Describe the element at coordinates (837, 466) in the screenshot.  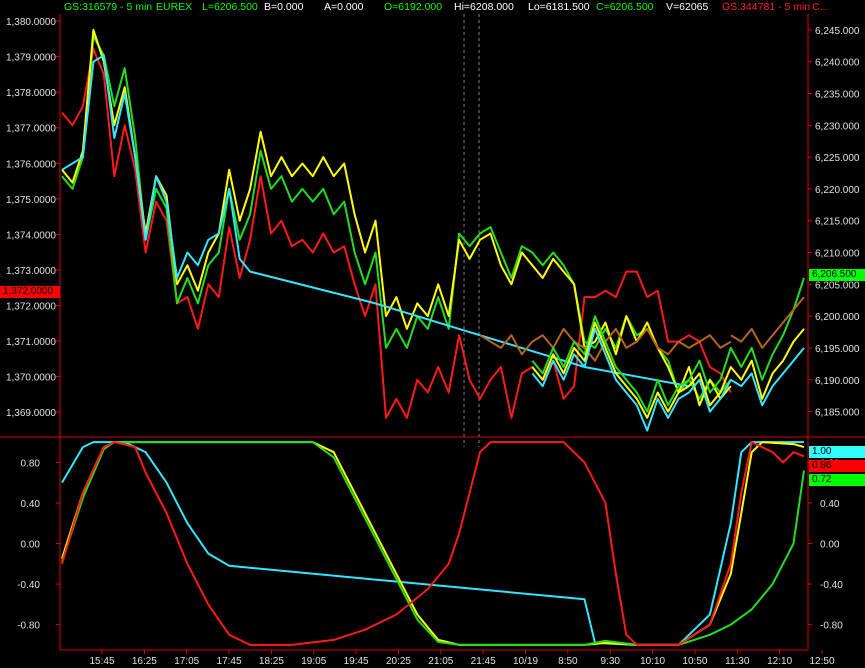
I see `oscillator-value-badge: 0.86` at that location.